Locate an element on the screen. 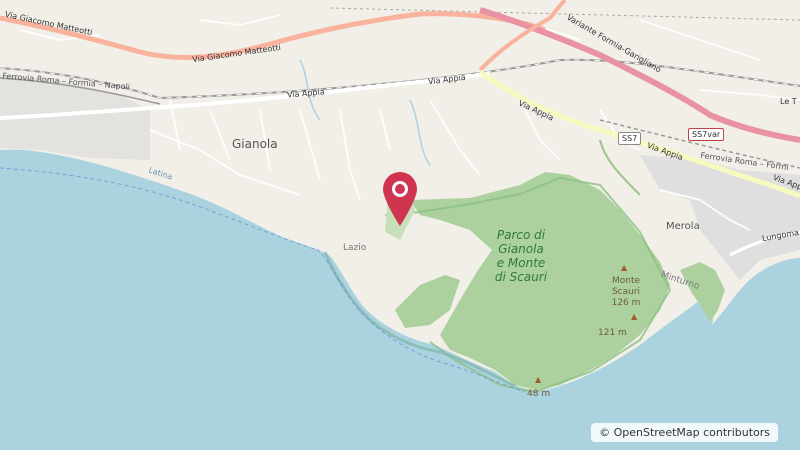  map-pin-icon is located at coordinates (400, 199).